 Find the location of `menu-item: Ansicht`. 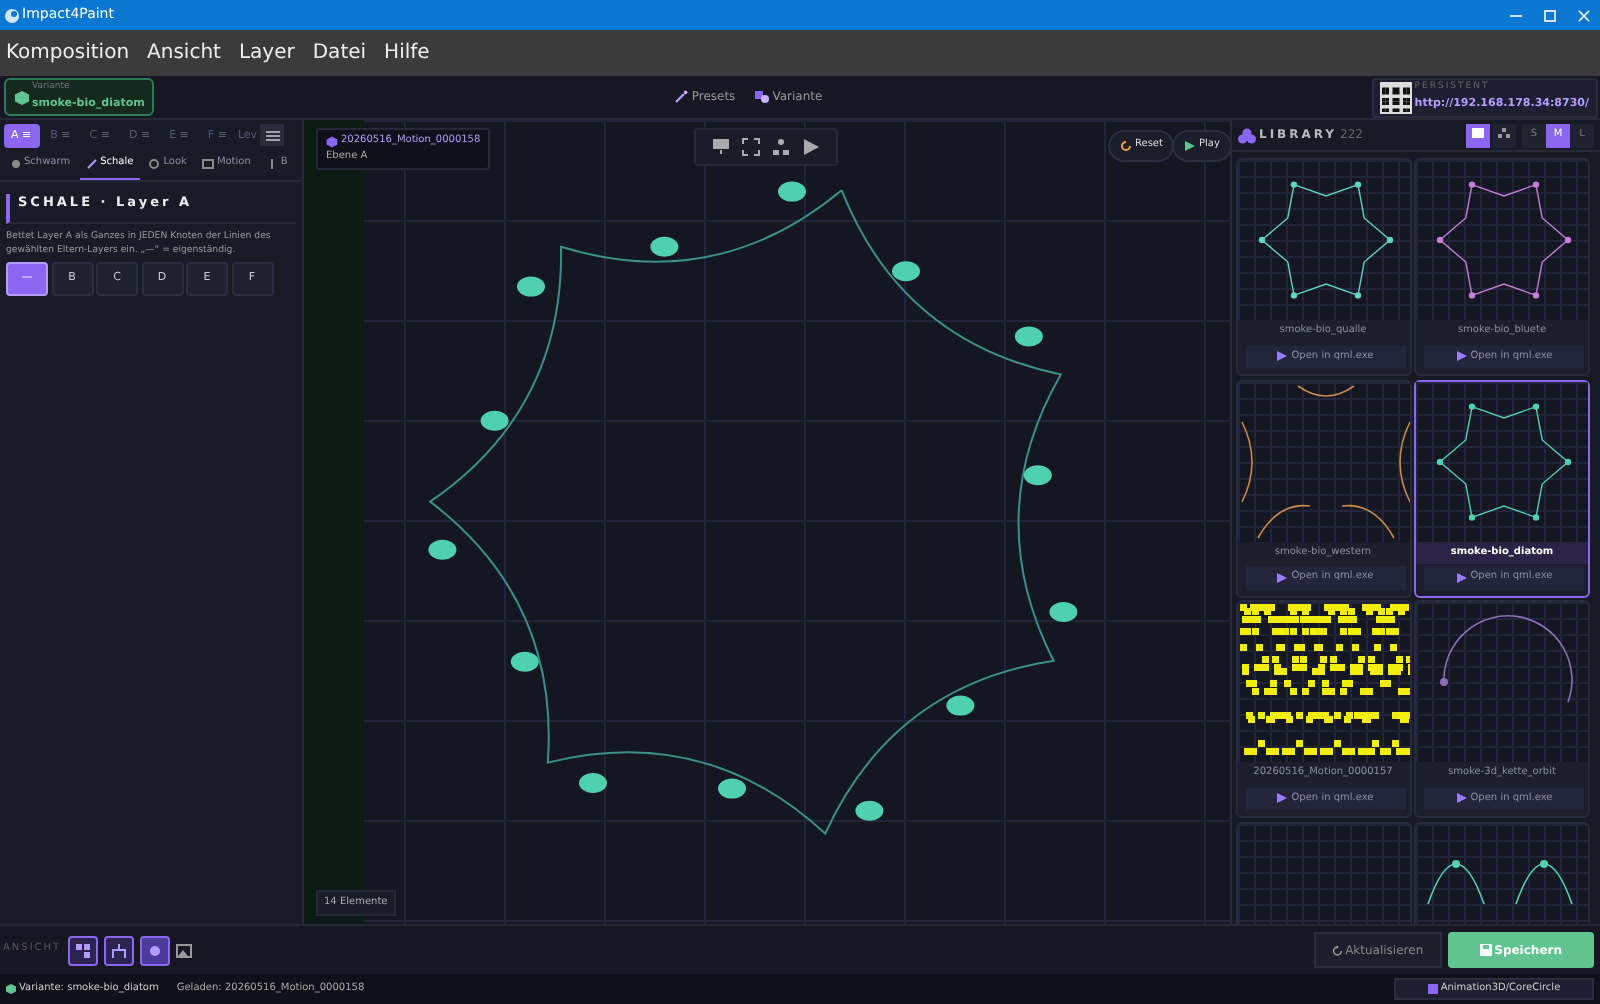

menu-item: Ansicht is located at coordinates (184, 53).